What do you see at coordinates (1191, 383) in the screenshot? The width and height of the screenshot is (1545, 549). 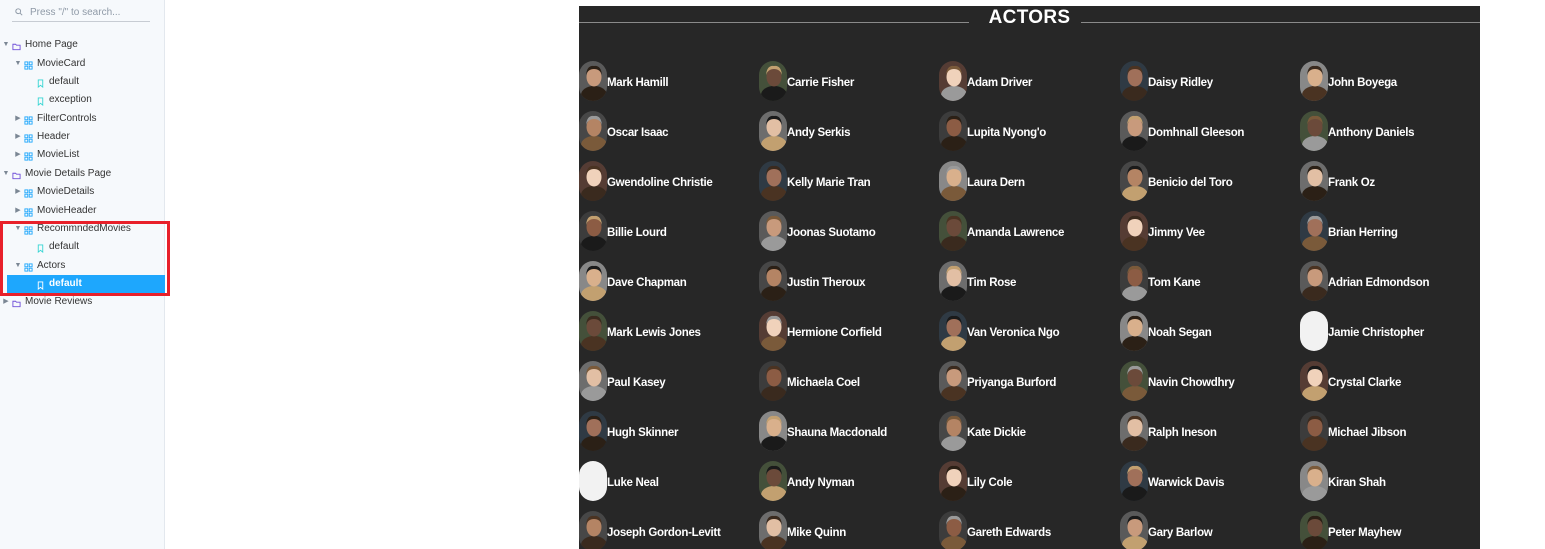 I see `actor-name: Navin Chowdhry` at bounding box center [1191, 383].